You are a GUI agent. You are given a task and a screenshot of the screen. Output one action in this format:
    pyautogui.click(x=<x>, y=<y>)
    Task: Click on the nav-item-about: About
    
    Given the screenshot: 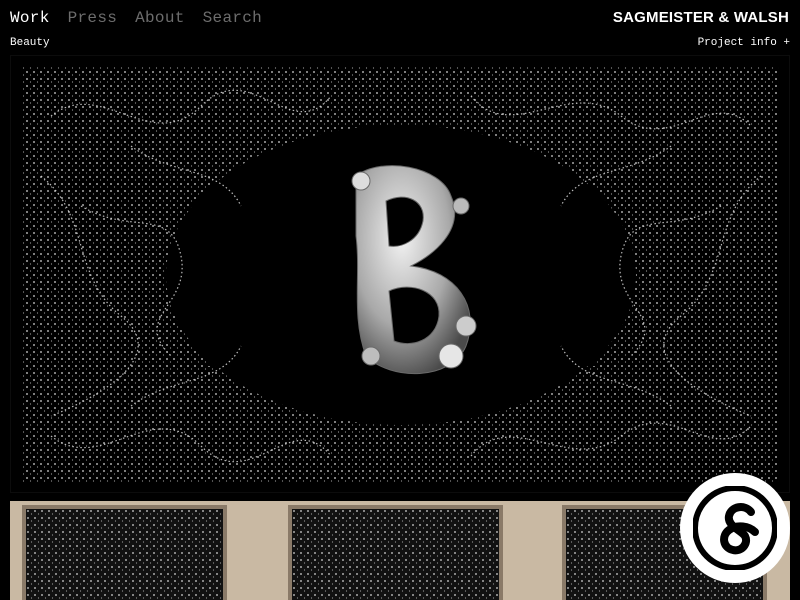 What is the action you would take?
    pyautogui.click(x=160, y=18)
    